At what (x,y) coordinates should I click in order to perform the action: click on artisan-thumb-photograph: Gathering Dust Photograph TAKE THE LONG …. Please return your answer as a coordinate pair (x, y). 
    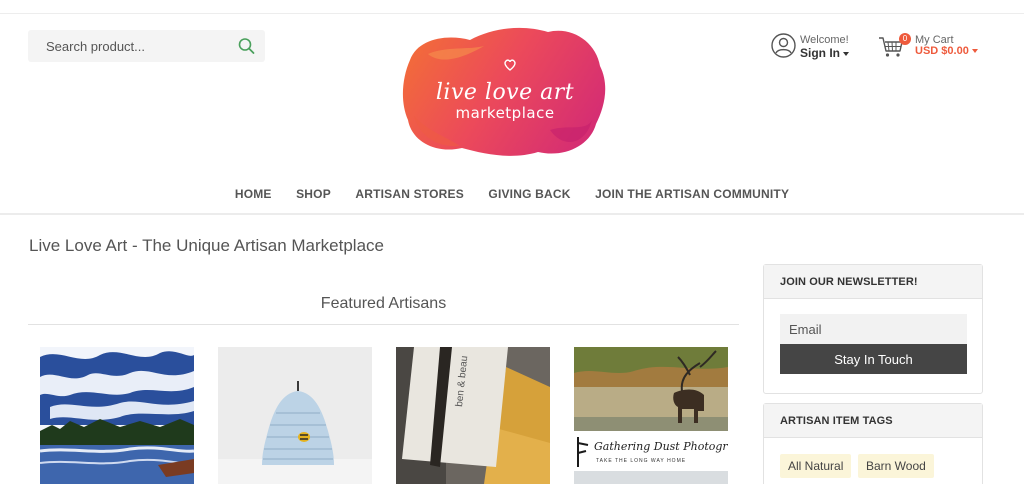
    Looking at the image, I should click on (651, 415).